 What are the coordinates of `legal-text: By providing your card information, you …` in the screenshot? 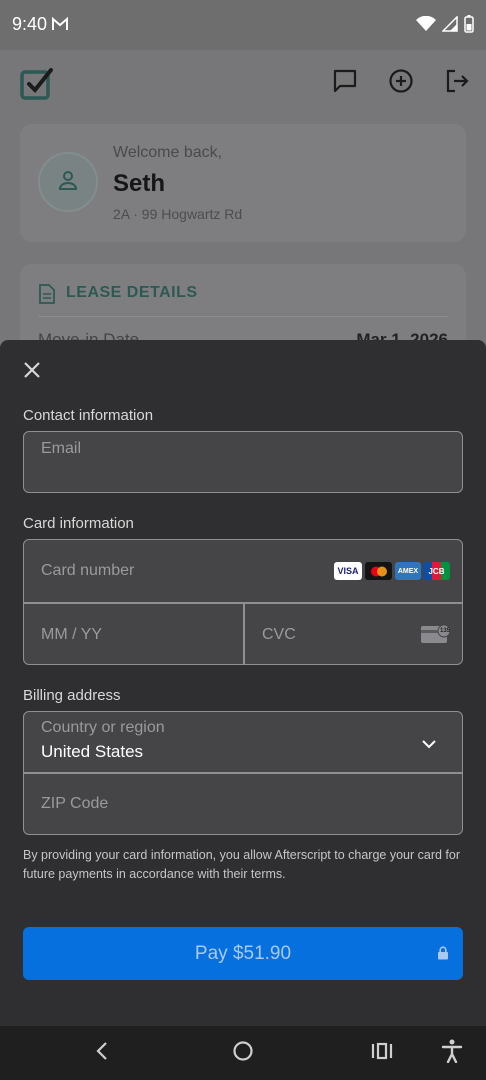 It's located at (242, 864).